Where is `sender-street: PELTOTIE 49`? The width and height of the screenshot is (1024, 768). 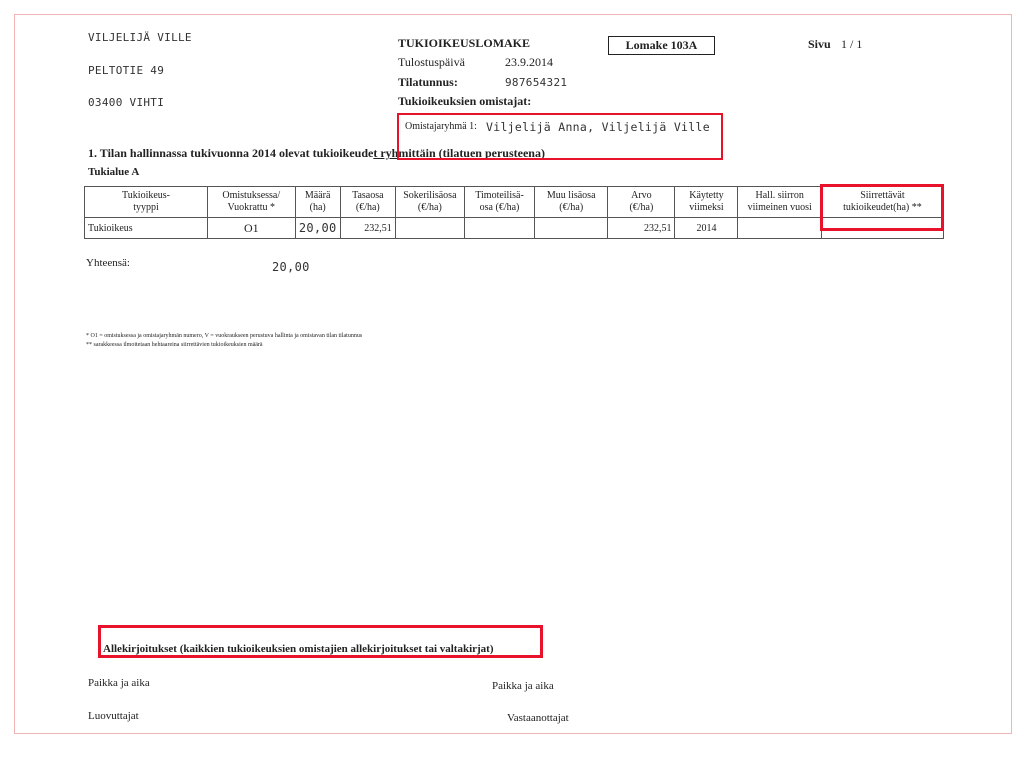 sender-street: PELTOTIE 49 is located at coordinates (126, 70).